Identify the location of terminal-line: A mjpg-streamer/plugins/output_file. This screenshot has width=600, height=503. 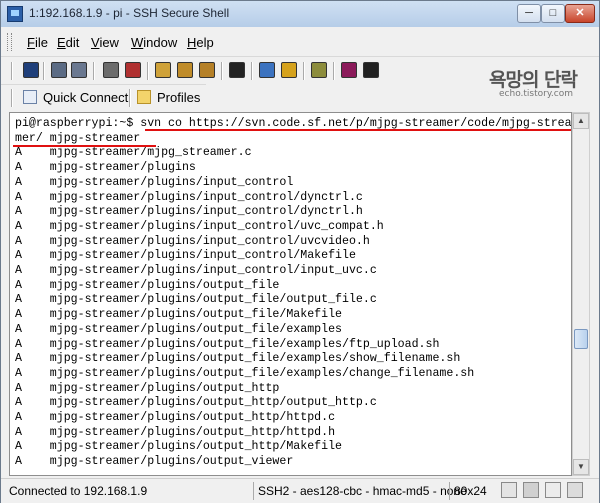
(147, 285).